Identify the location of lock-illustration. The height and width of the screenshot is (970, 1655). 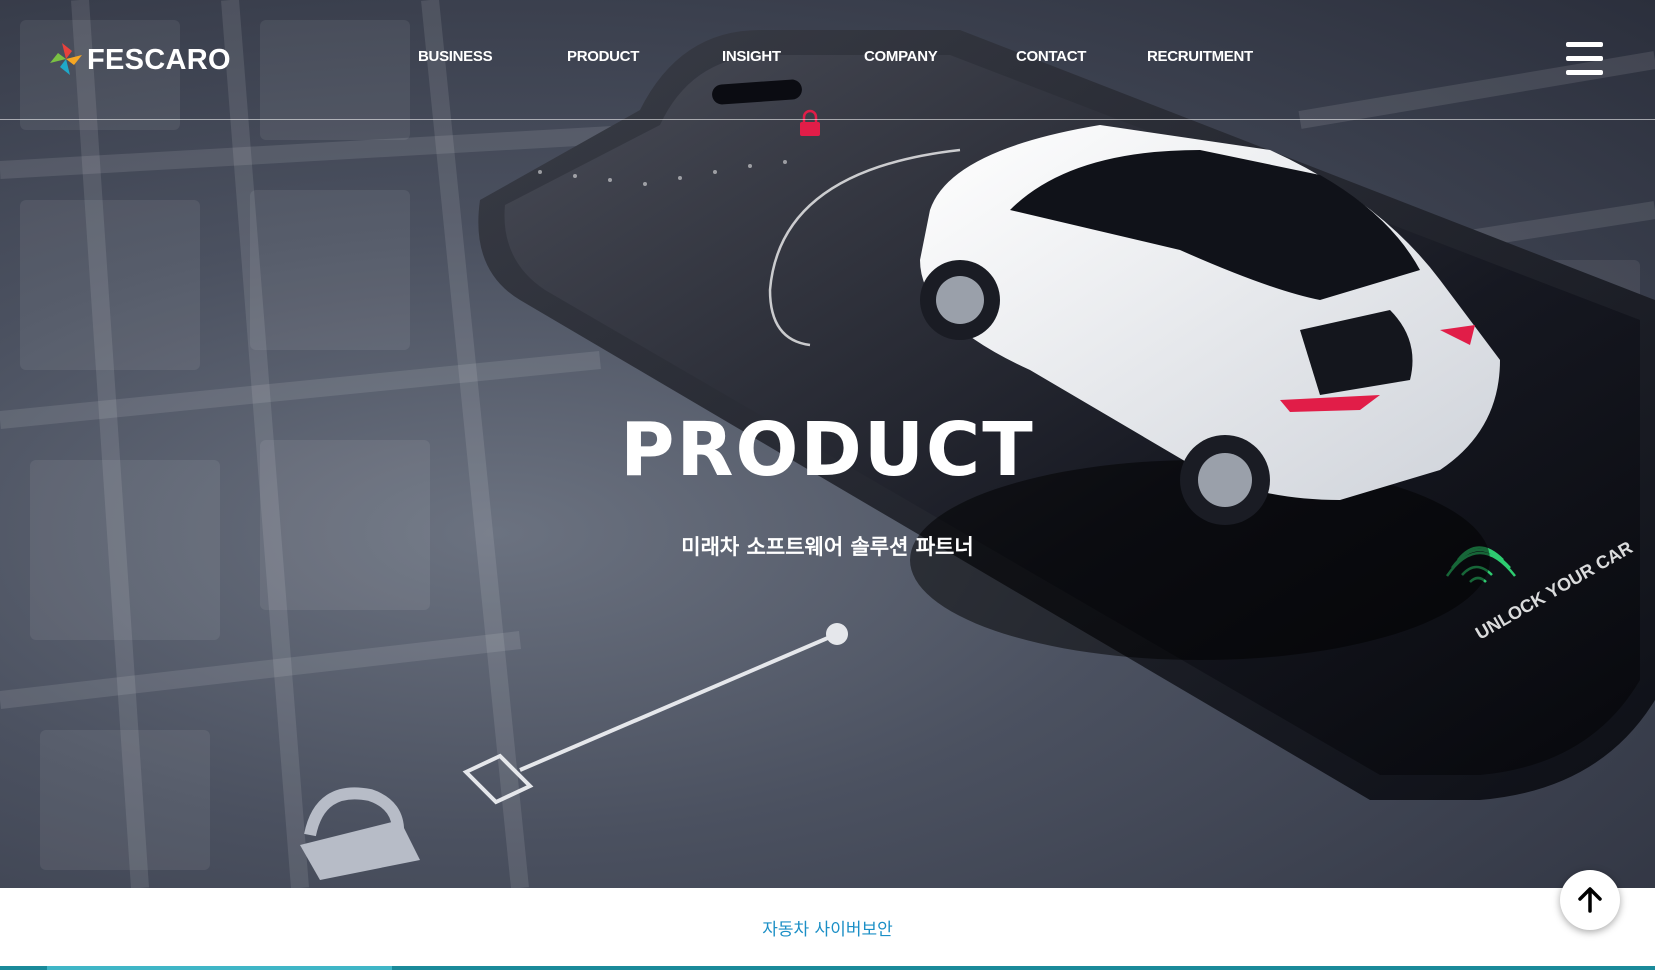
(360, 833).